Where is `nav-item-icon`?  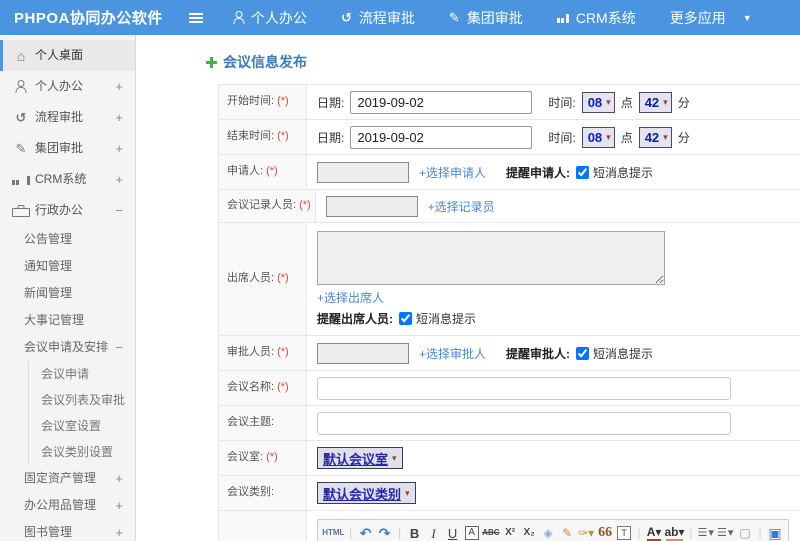
nav-item-icon is located at coordinates (454, 17).